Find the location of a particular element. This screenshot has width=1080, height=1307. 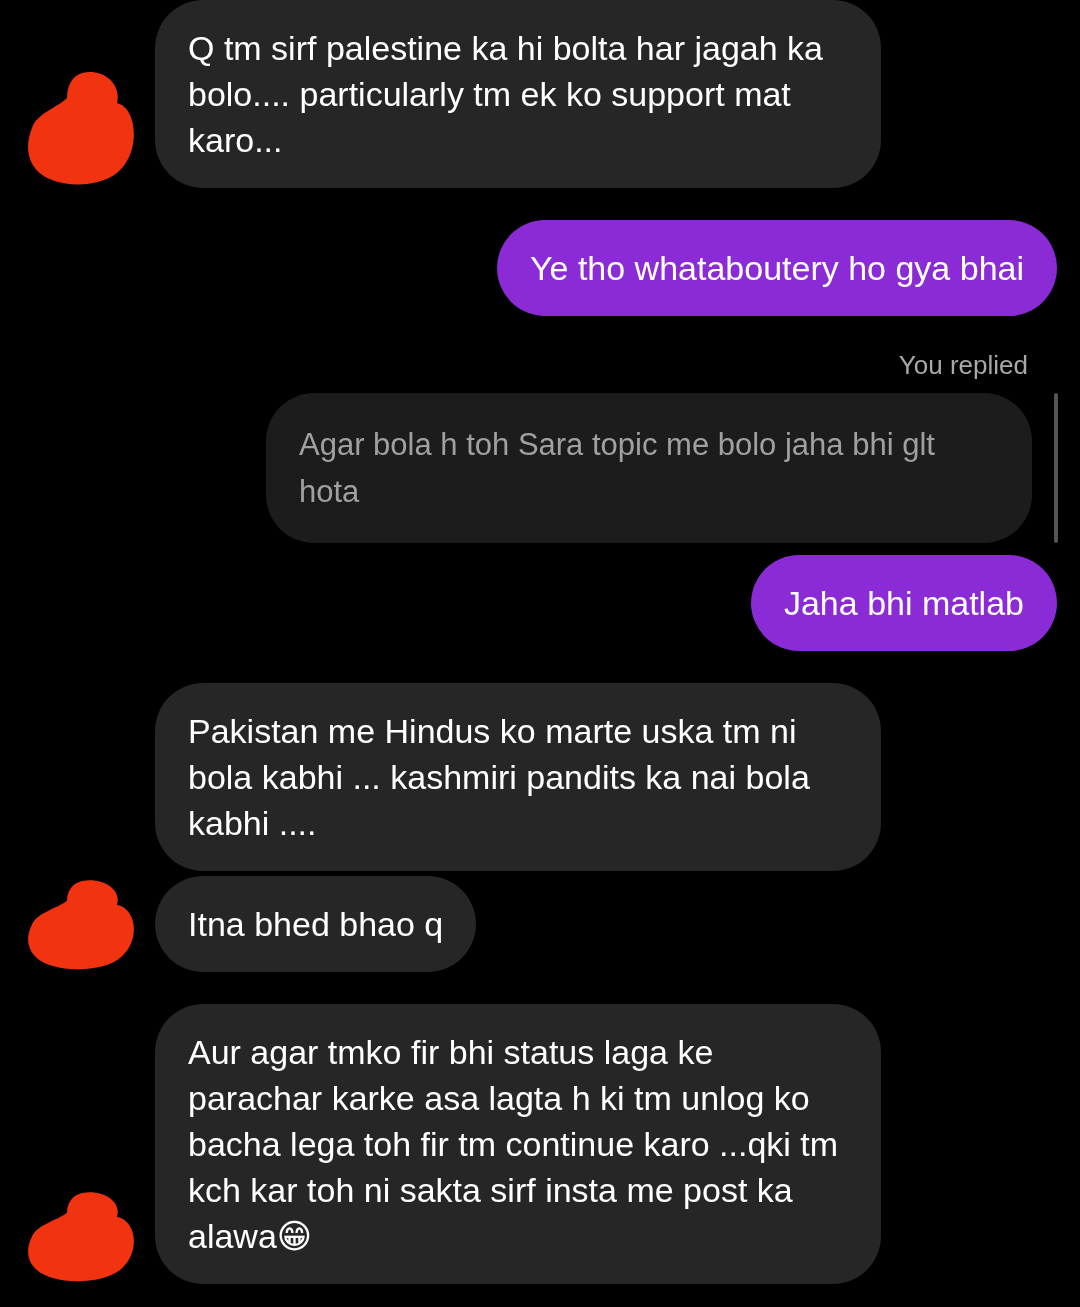

message-bubble: Ye tho whataboutery ho gya bhai is located at coordinates (777, 268).